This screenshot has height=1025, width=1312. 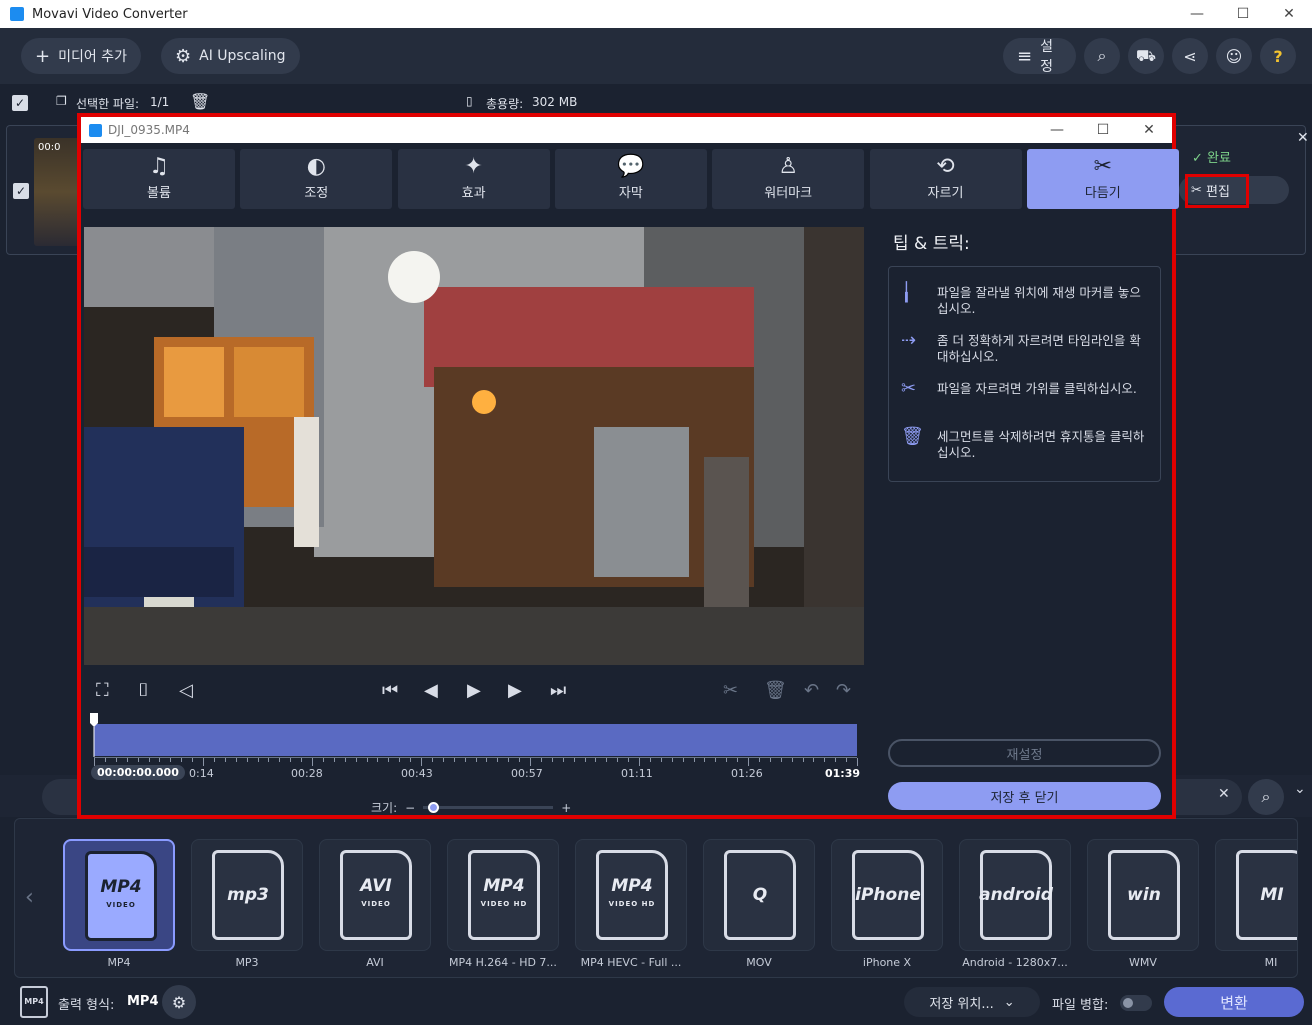 What do you see at coordinates (21, 191) in the screenshot?
I see `file-checkbox: ✓` at bounding box center [21, 191].